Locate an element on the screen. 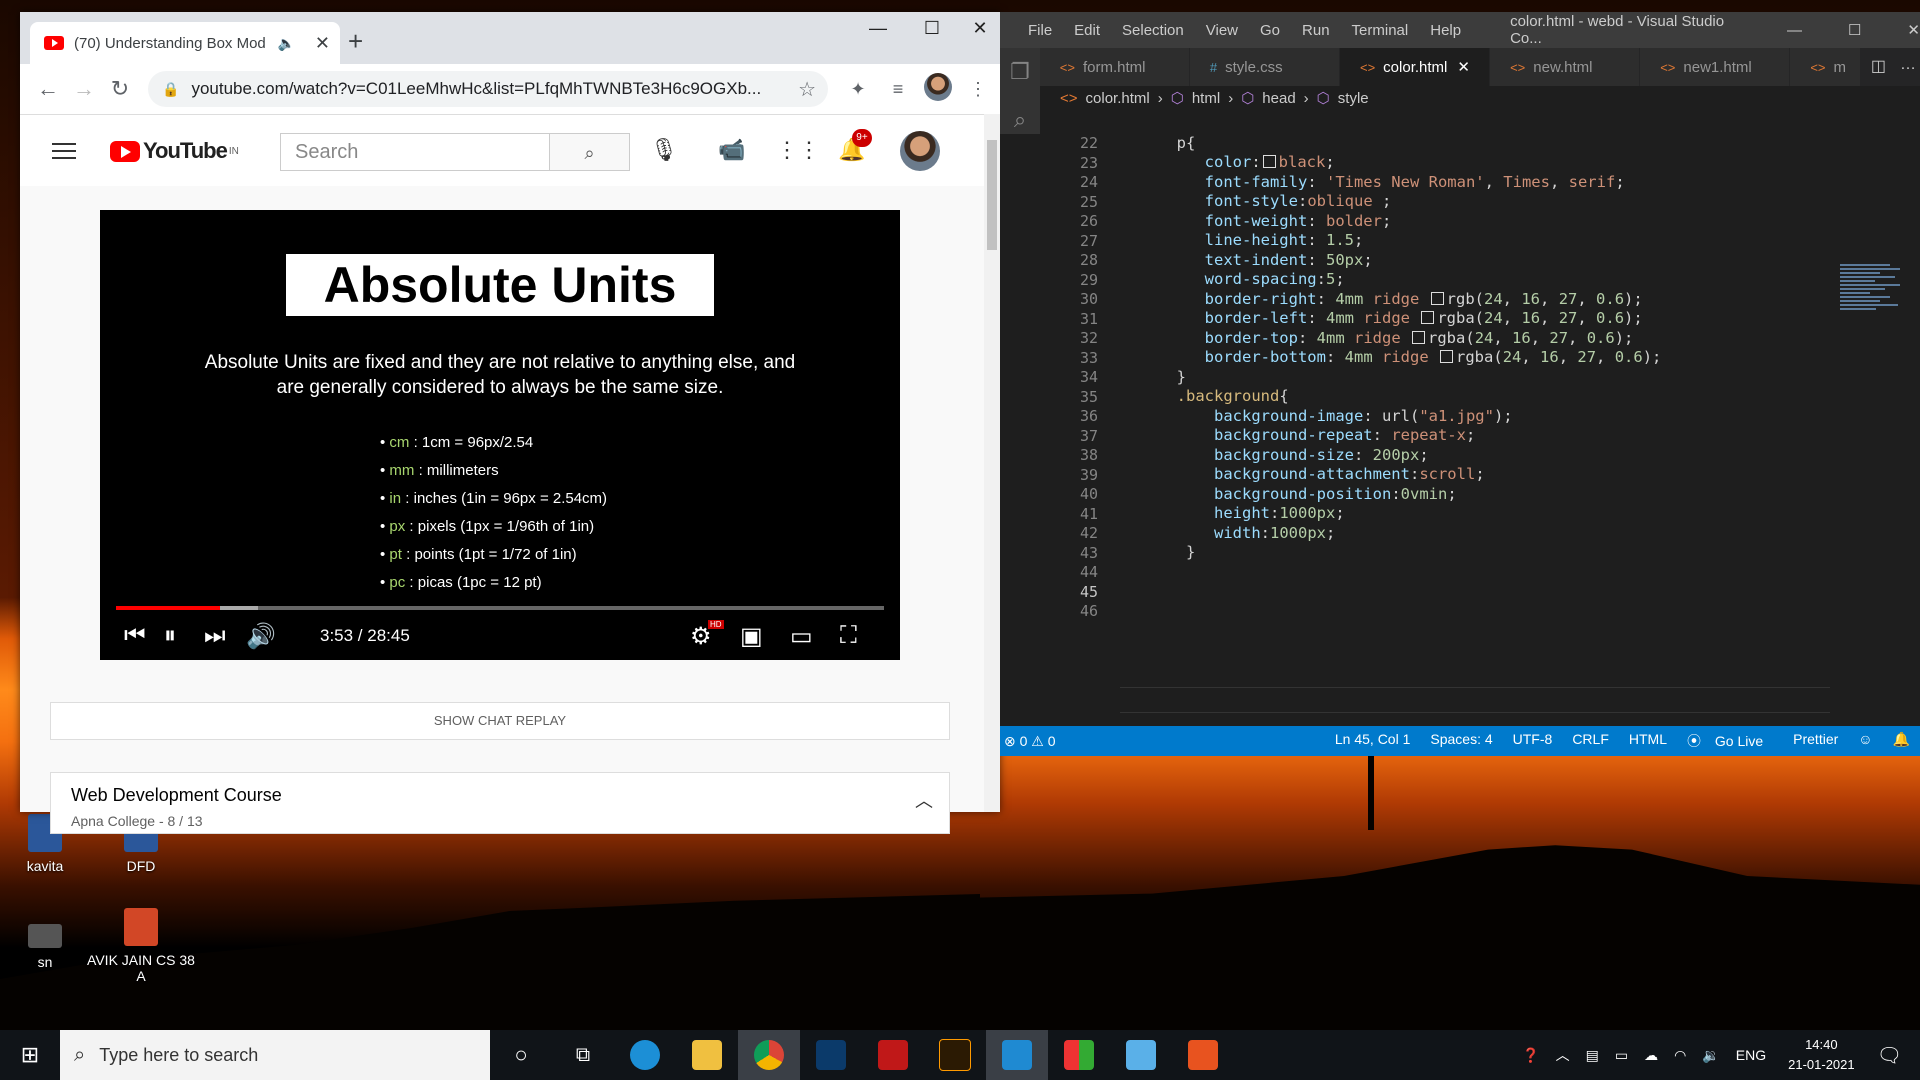 The height and width of the screenshot is (1080, 1920). profile-avatar-button is located at coordinates (938, 89).